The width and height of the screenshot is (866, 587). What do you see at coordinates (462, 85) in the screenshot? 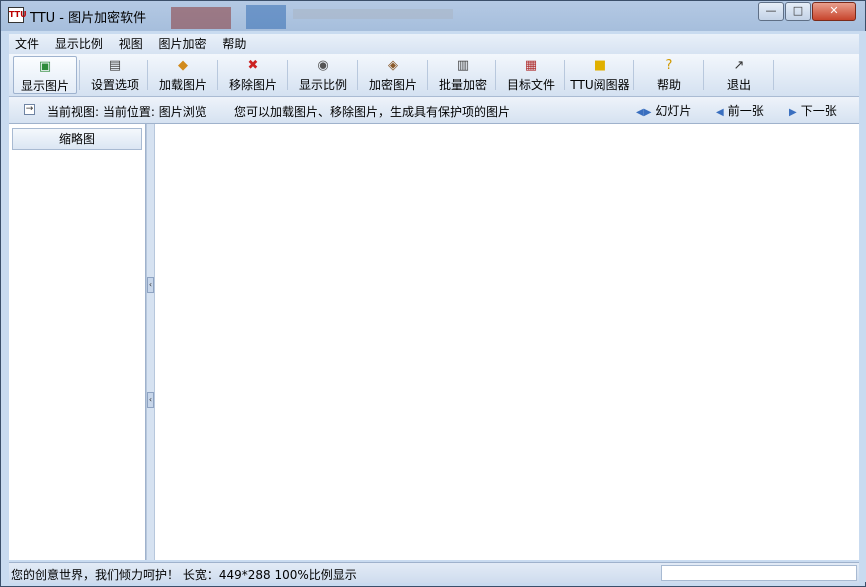
I see `toolbar-button-label: 批量加密` at bounding box center [462, 85].